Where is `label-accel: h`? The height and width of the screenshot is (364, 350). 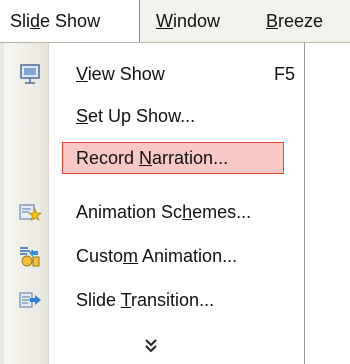 label-accel: h is located at coordinates (187, 212).